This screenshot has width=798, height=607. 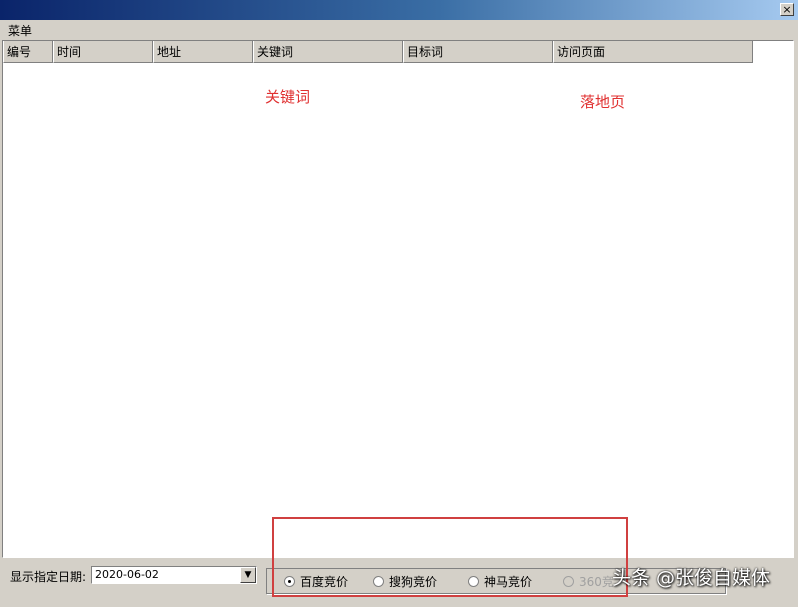 What do you see at coordinates (413, 581) in the screenshot?
I see `radio-label: 搜狗竞价` at bounding box center [413, 581].